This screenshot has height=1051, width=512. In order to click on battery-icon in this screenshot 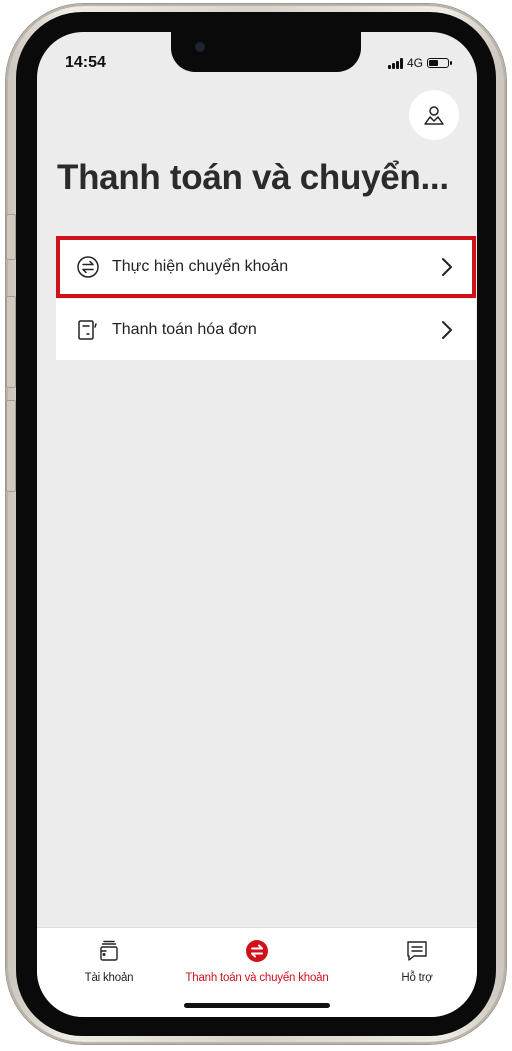, I will do `click(439, 63)`.